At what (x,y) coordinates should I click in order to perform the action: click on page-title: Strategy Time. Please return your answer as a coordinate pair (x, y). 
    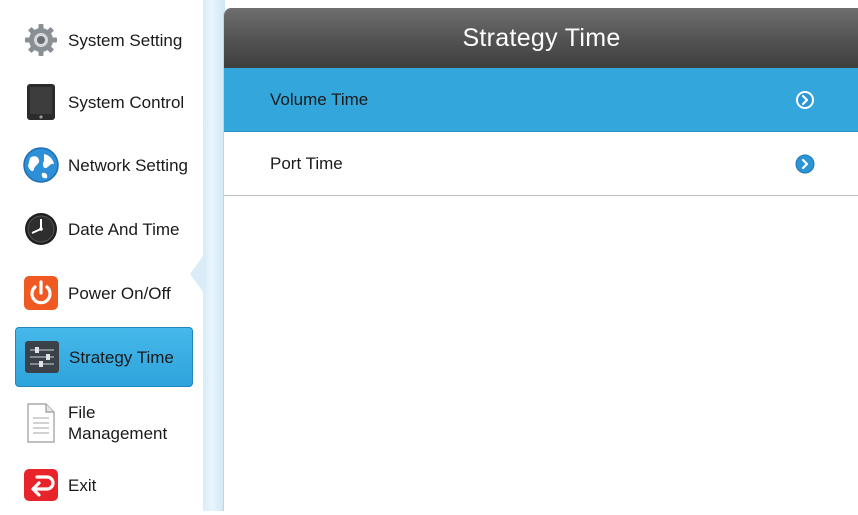
    Looking at the image, I should click on (541, 37).